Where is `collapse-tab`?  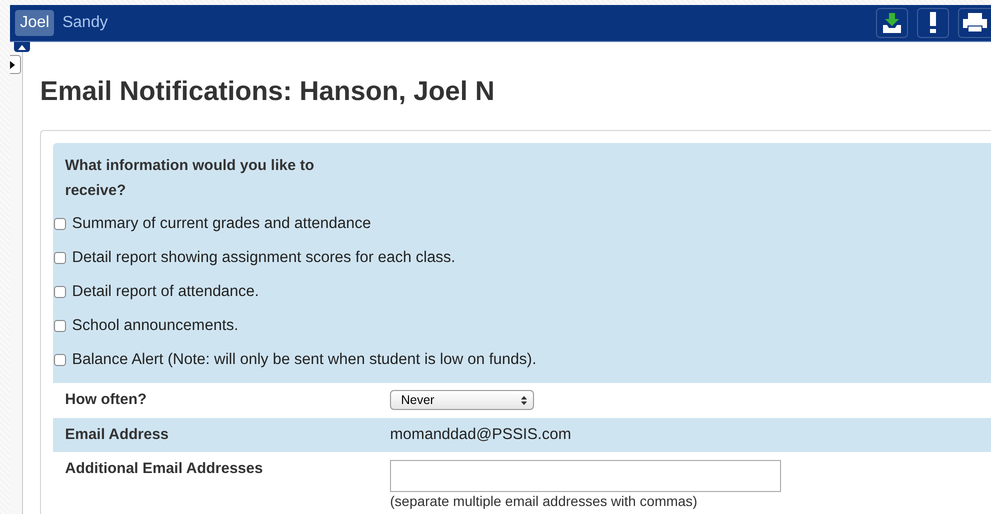
collapse-tab is located at coordinates (22, 47).